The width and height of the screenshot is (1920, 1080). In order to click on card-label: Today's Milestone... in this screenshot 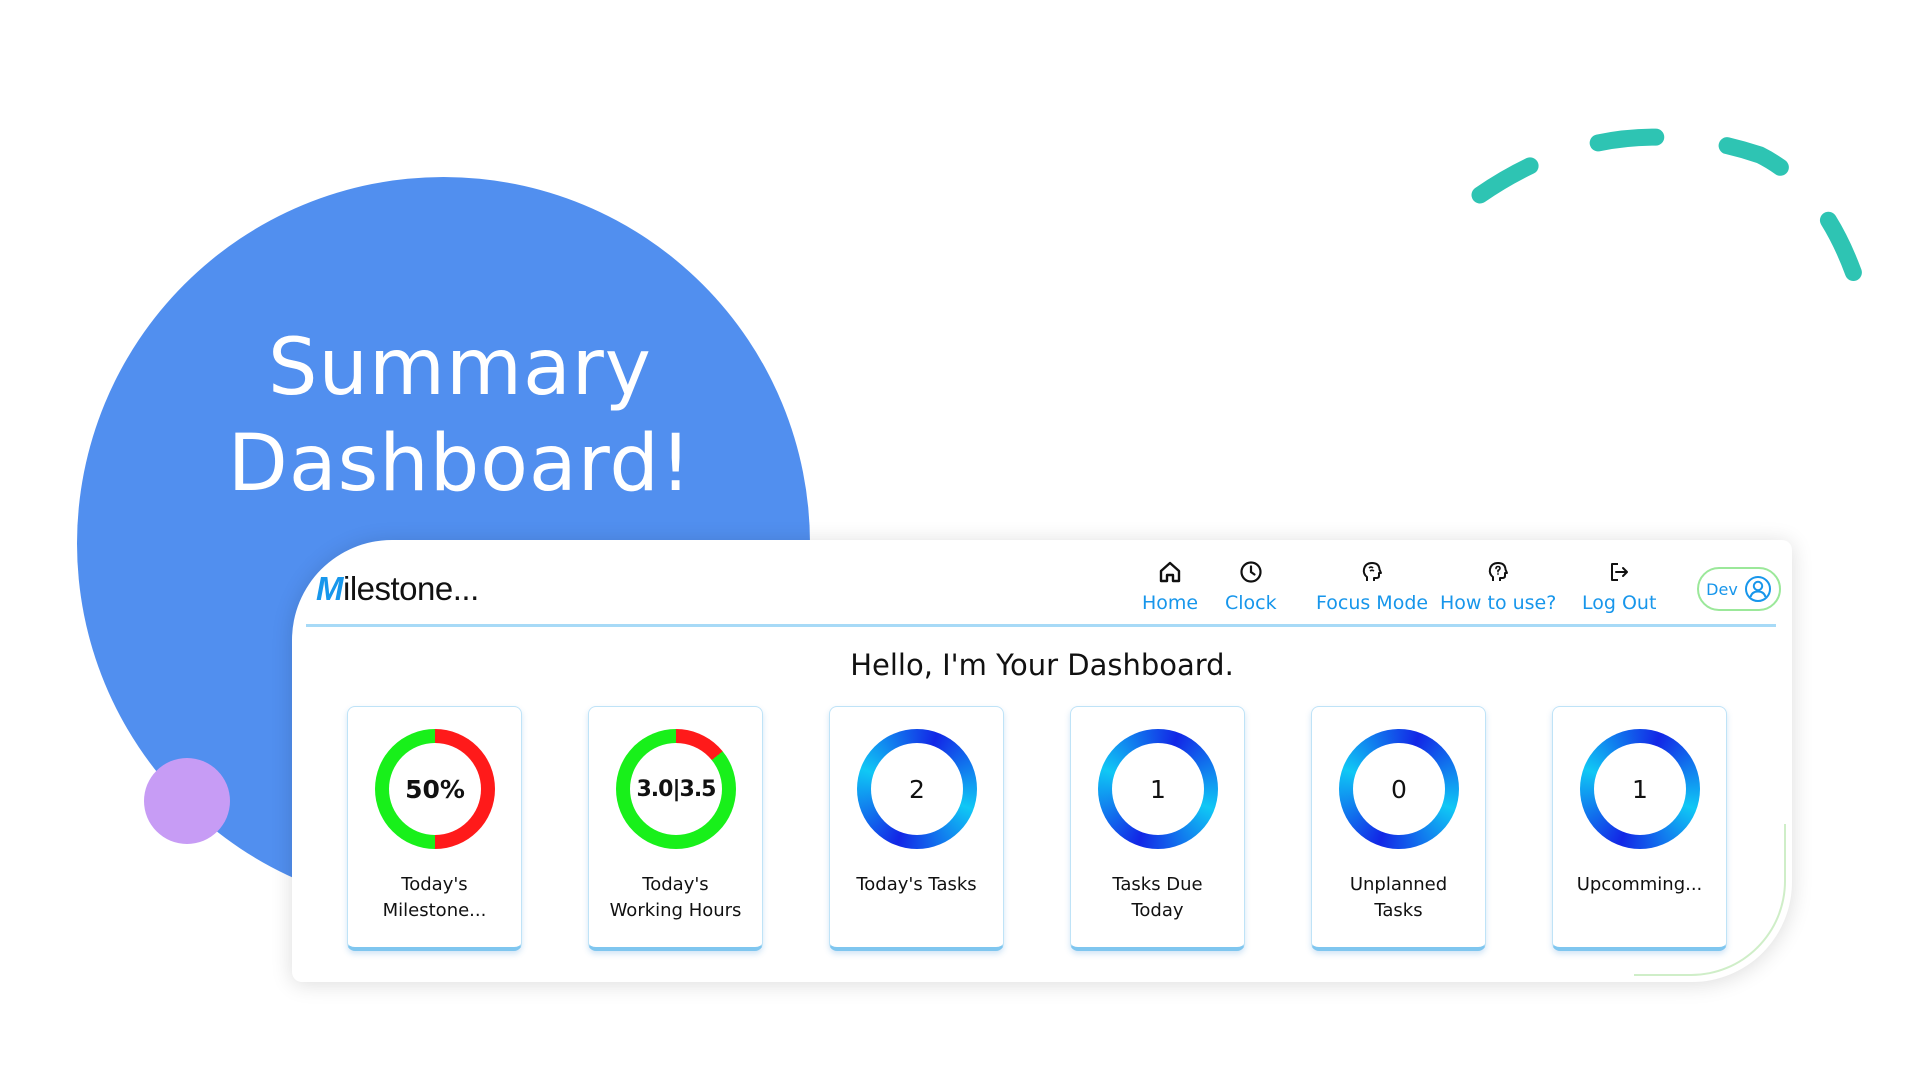, I will do `click(434, 898)`.